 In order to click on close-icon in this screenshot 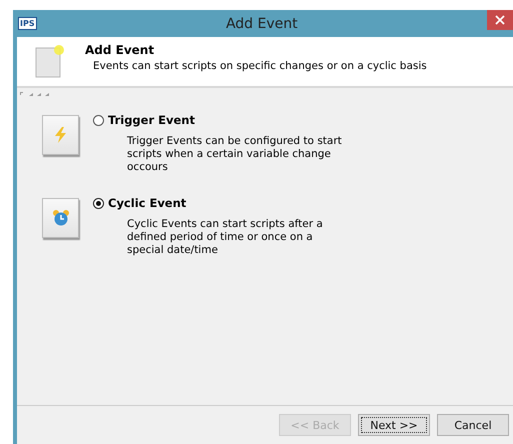, I will do `click(500, 20)`.